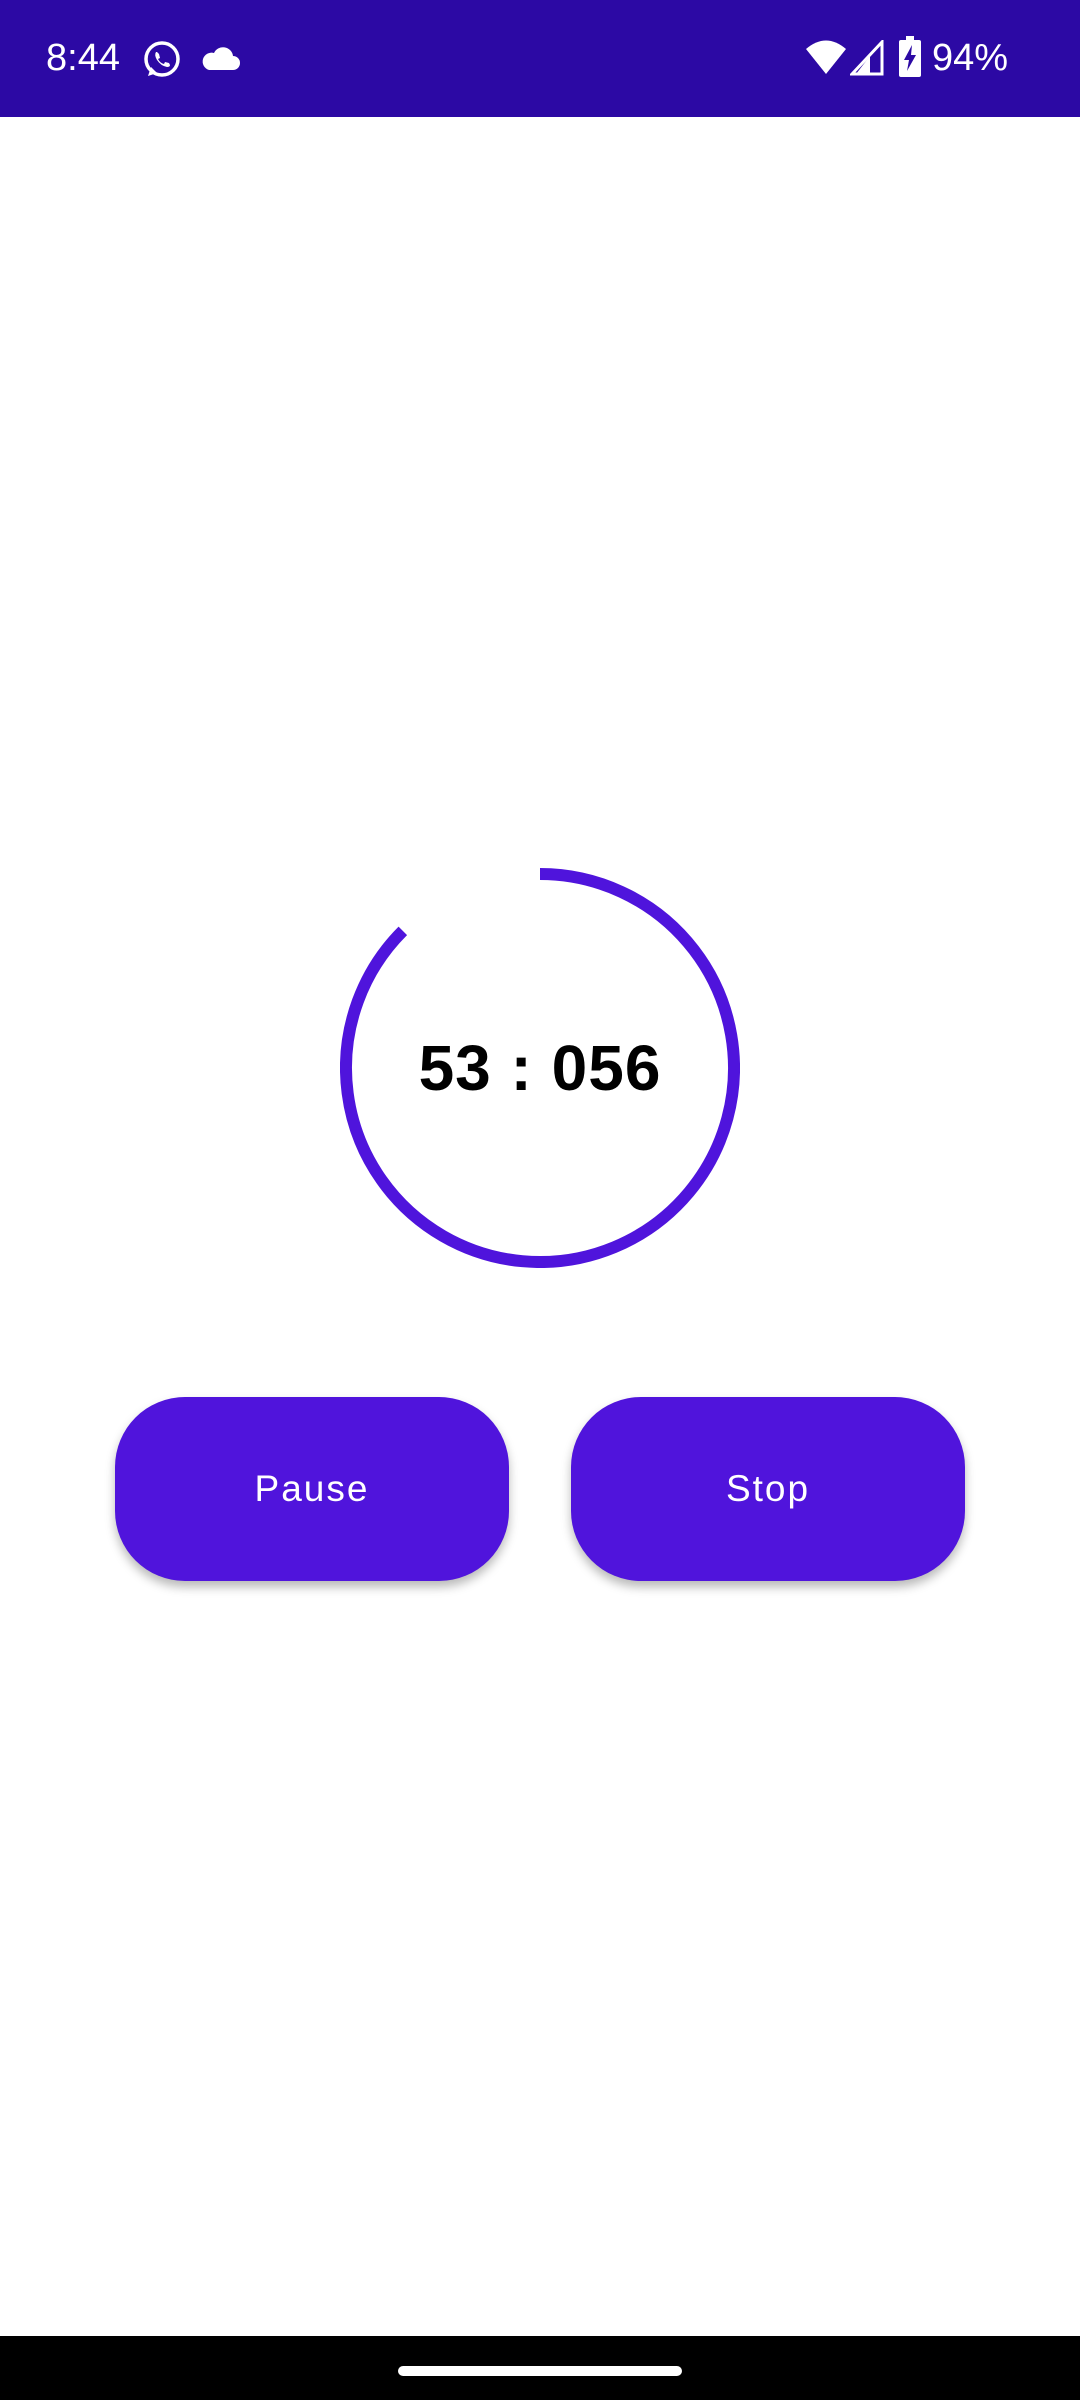  I want to click on home-gesture-handle, so click(540, 2371).